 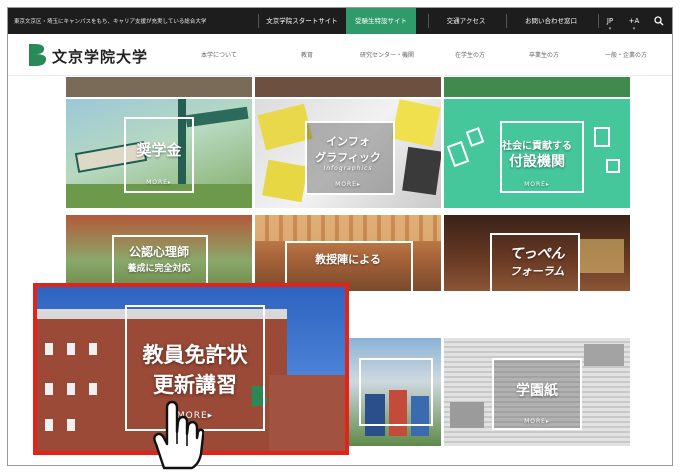 I want to click on search-button, so click(x=659, y=21).